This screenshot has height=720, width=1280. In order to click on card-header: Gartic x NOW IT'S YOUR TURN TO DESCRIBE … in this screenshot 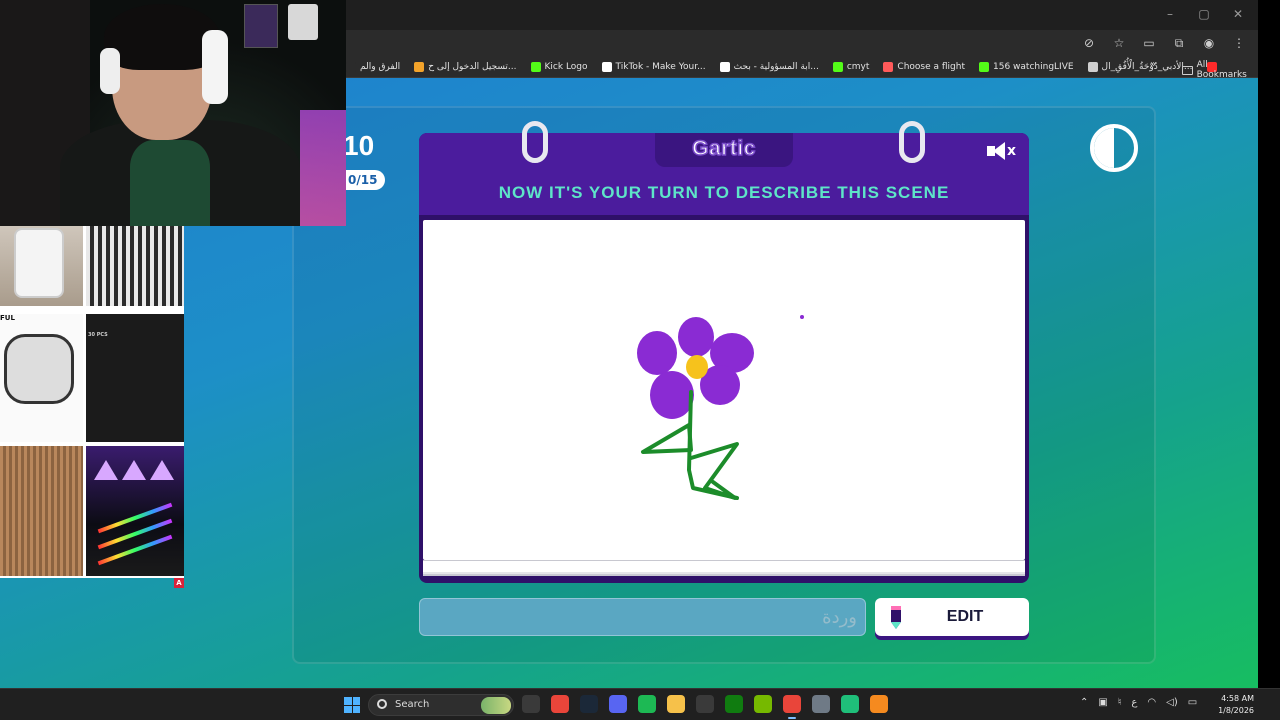, I will do `click(724, 174)`.